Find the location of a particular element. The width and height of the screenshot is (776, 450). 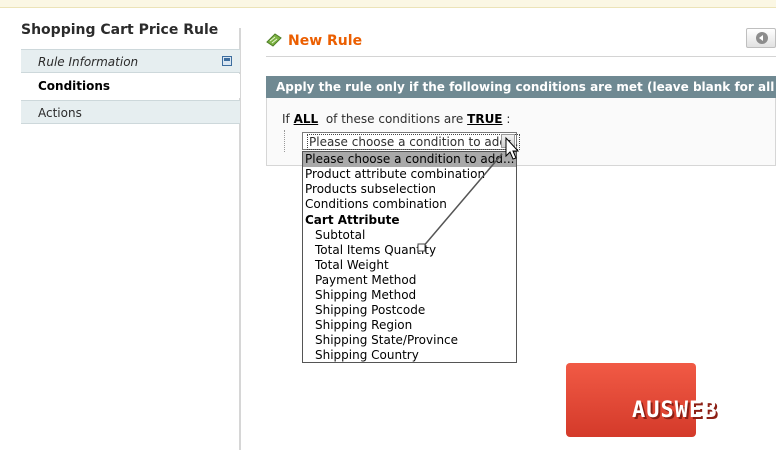

tab-label: Actions is located at coordinates (60, 113).